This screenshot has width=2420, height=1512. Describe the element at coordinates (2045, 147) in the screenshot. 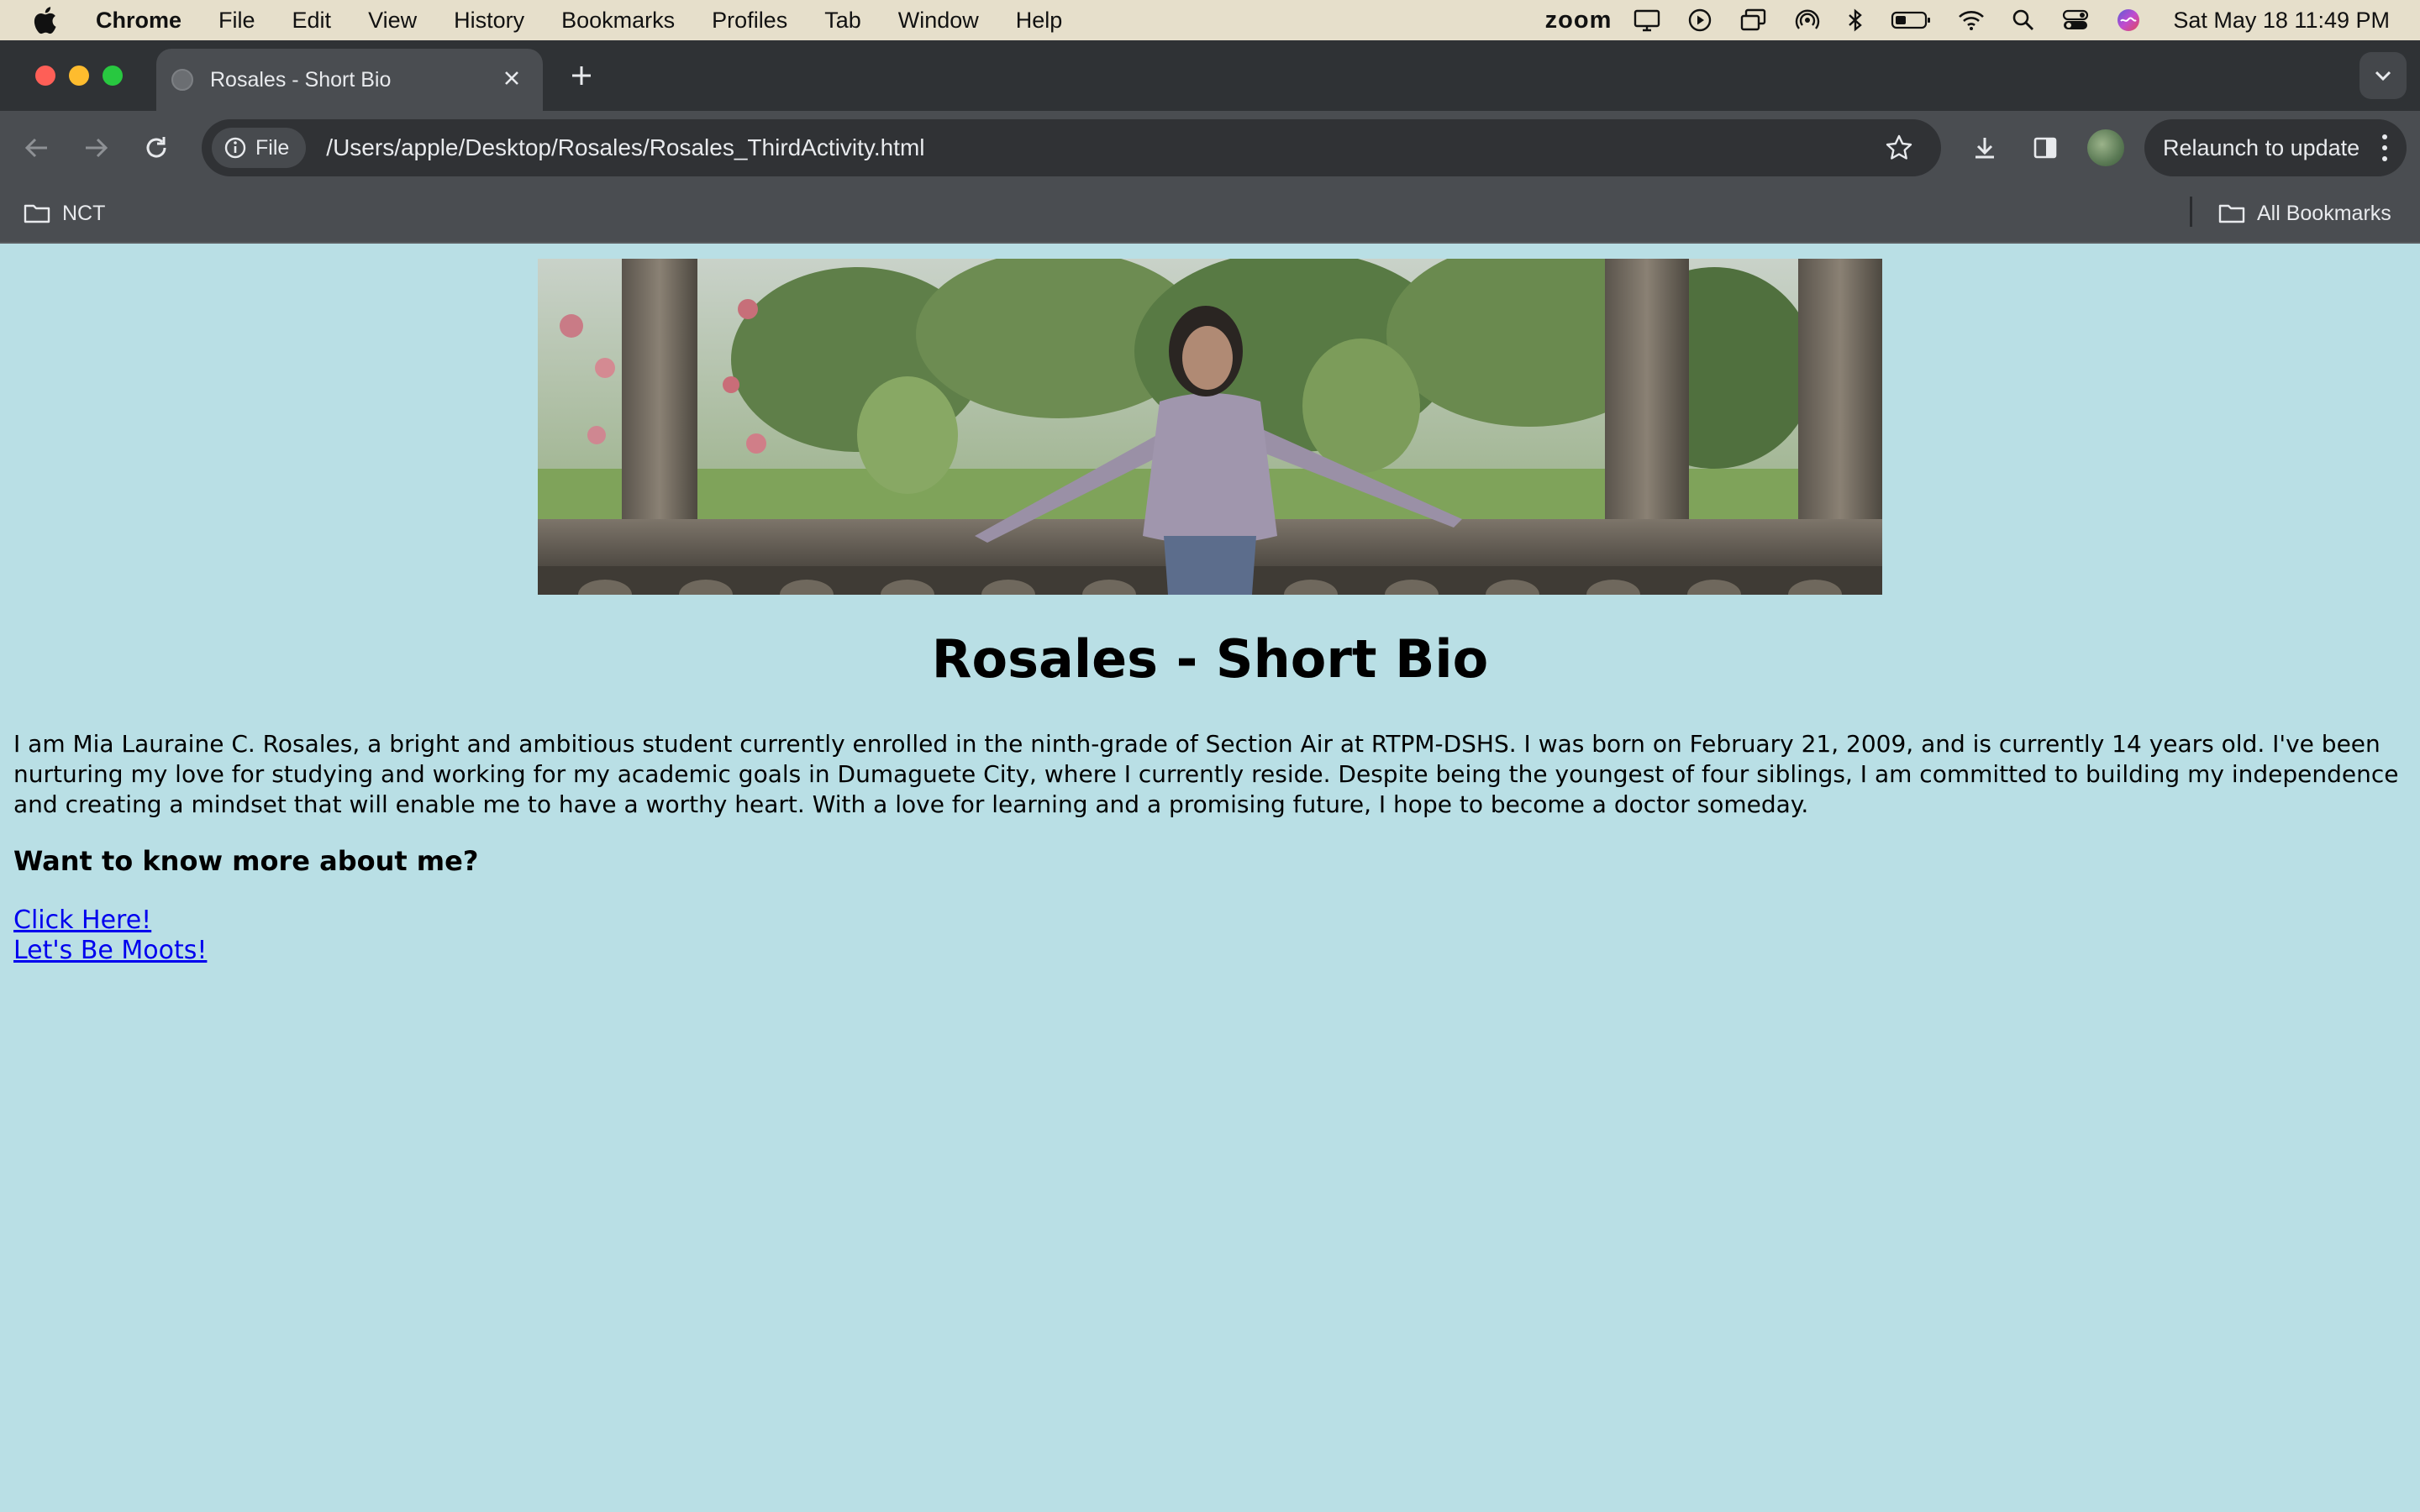

I see `side-panel-icon` at that location.